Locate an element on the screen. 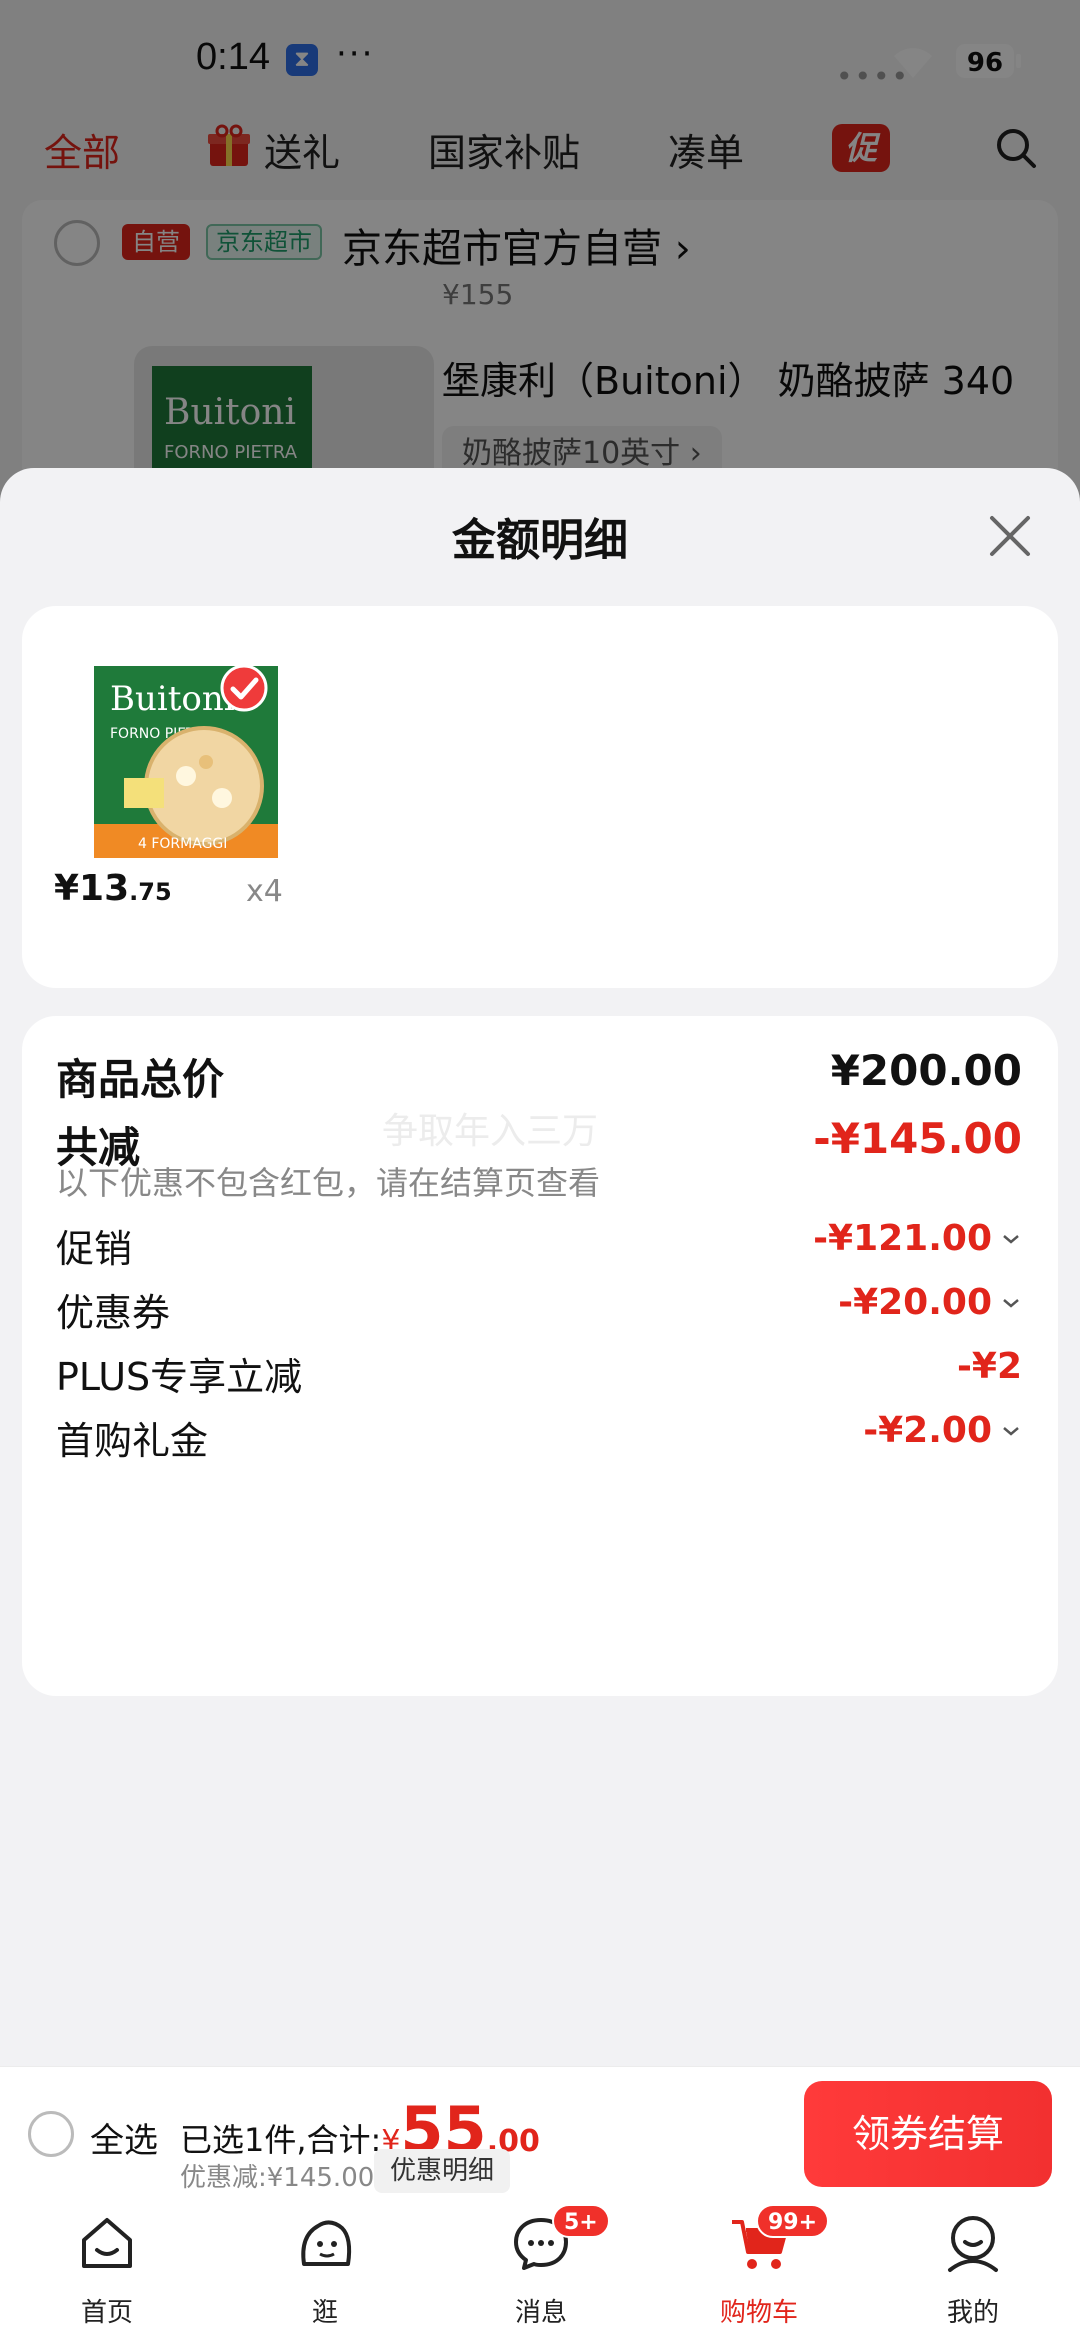 Image resolution: width=1080 pixels, height=2340 pixels. profile-icon is located at coordinates (973, 2244).